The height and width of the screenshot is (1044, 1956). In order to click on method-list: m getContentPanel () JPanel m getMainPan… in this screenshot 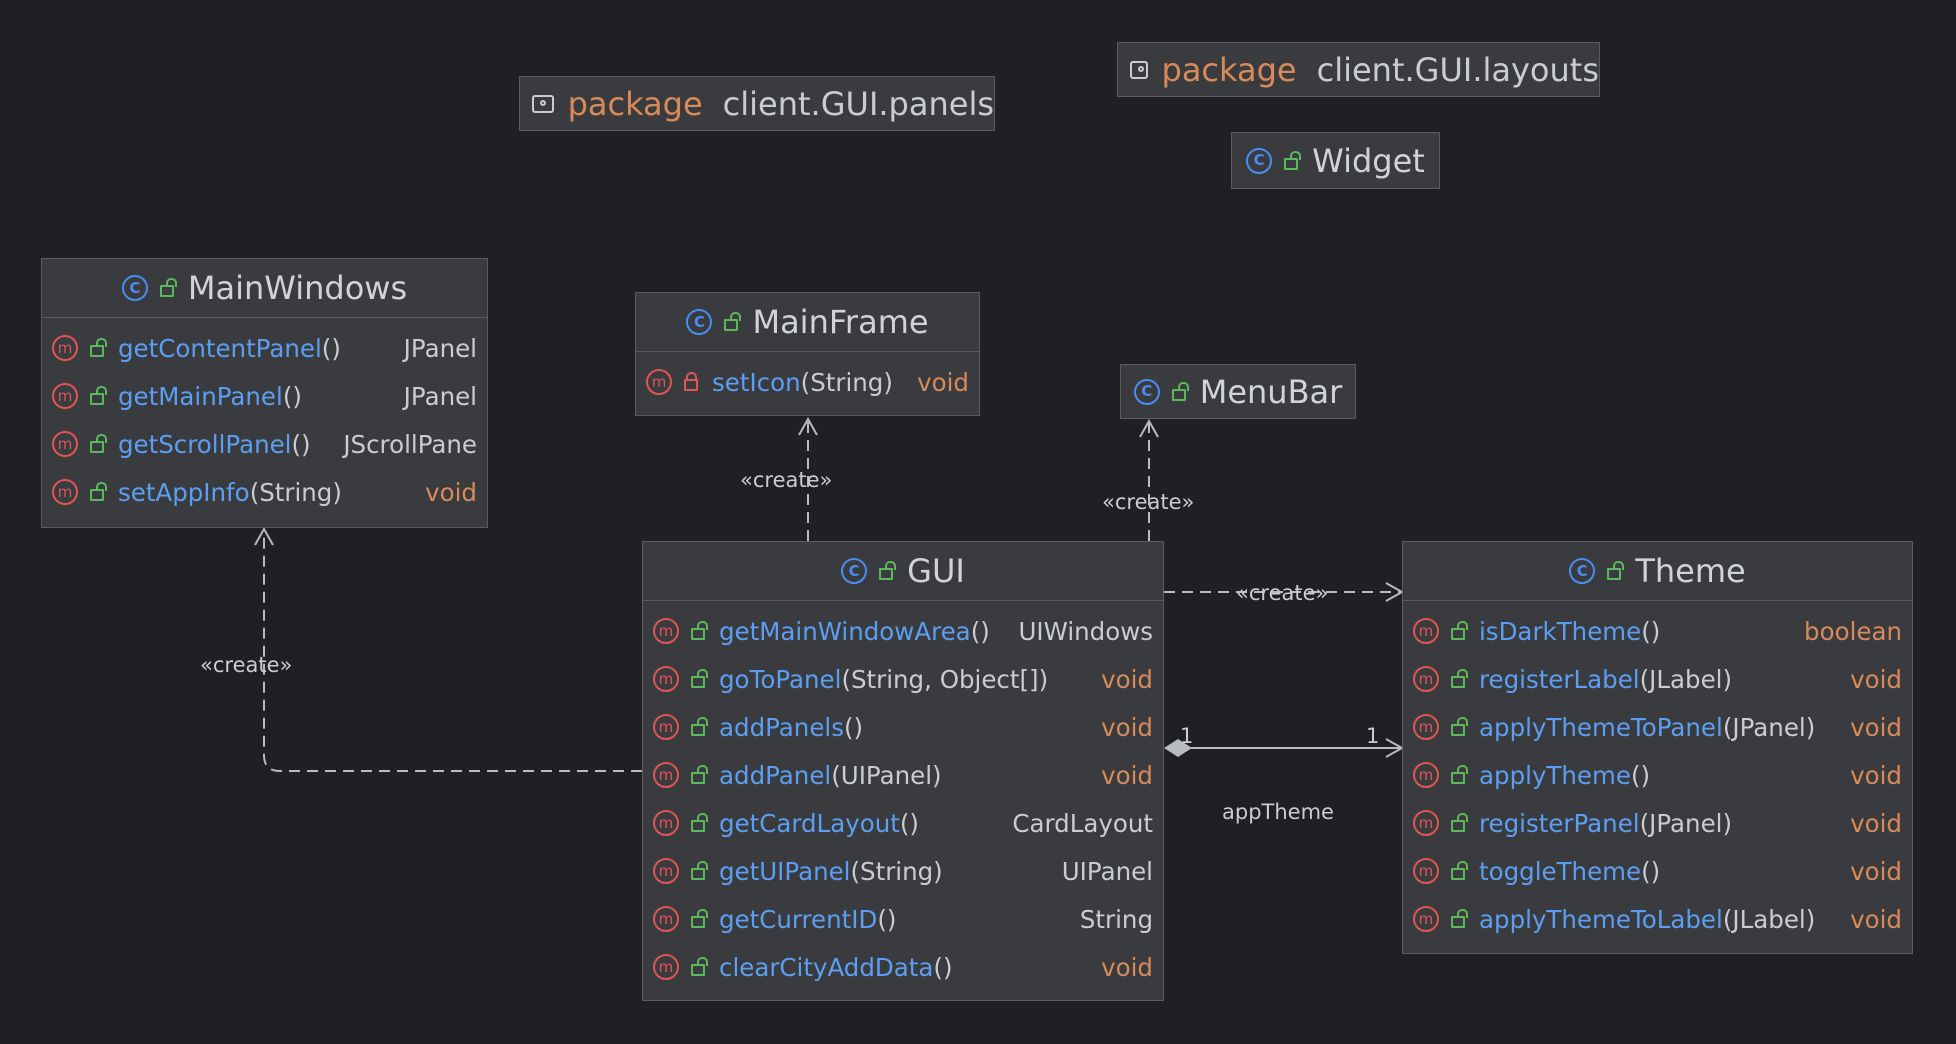, I will do `click(264, 417)`.